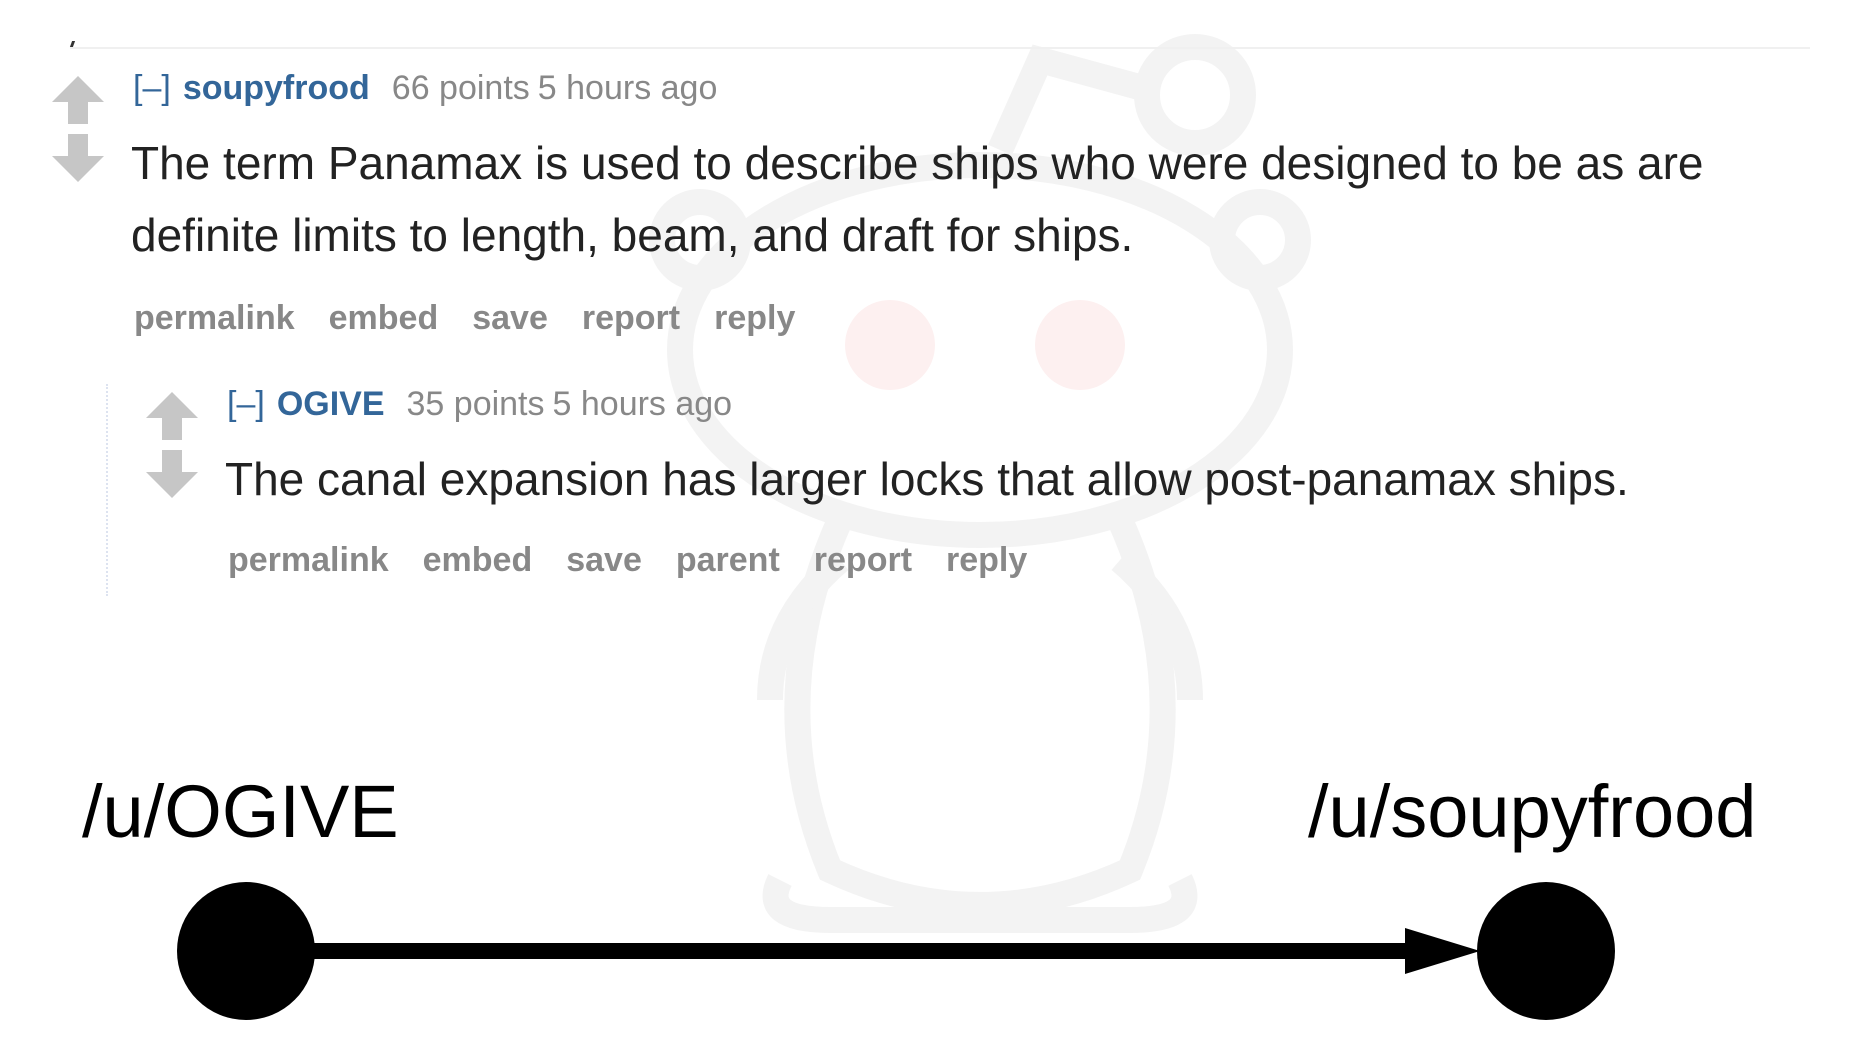 Image resolution: width=1856 pixels, height=1056 pixels. I want to click on target-node, so click(1546, 951).